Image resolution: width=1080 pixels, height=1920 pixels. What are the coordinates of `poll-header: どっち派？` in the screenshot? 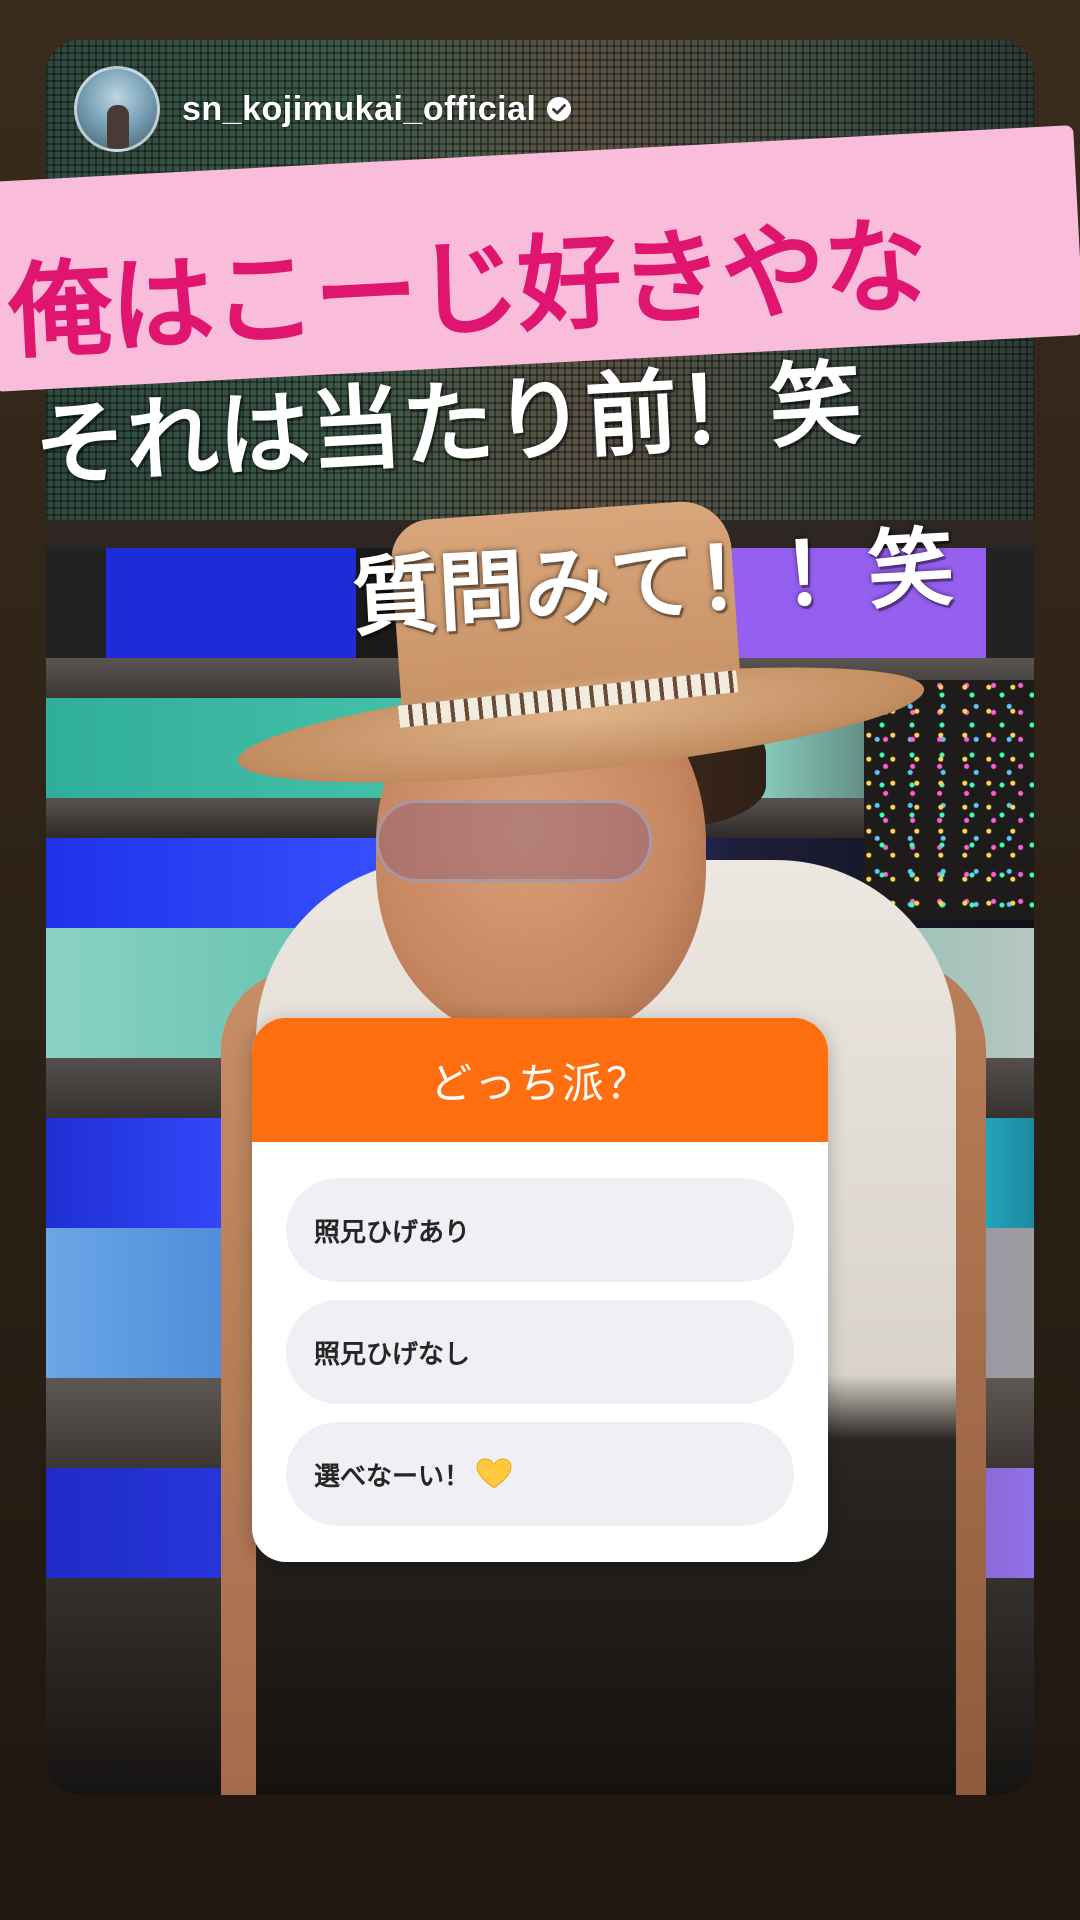 It's located at (540, 1080).